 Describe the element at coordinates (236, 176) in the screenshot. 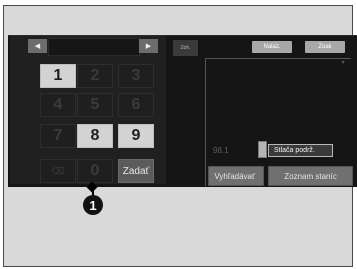

I see `seek-button: Vyhľadávať` at that location.